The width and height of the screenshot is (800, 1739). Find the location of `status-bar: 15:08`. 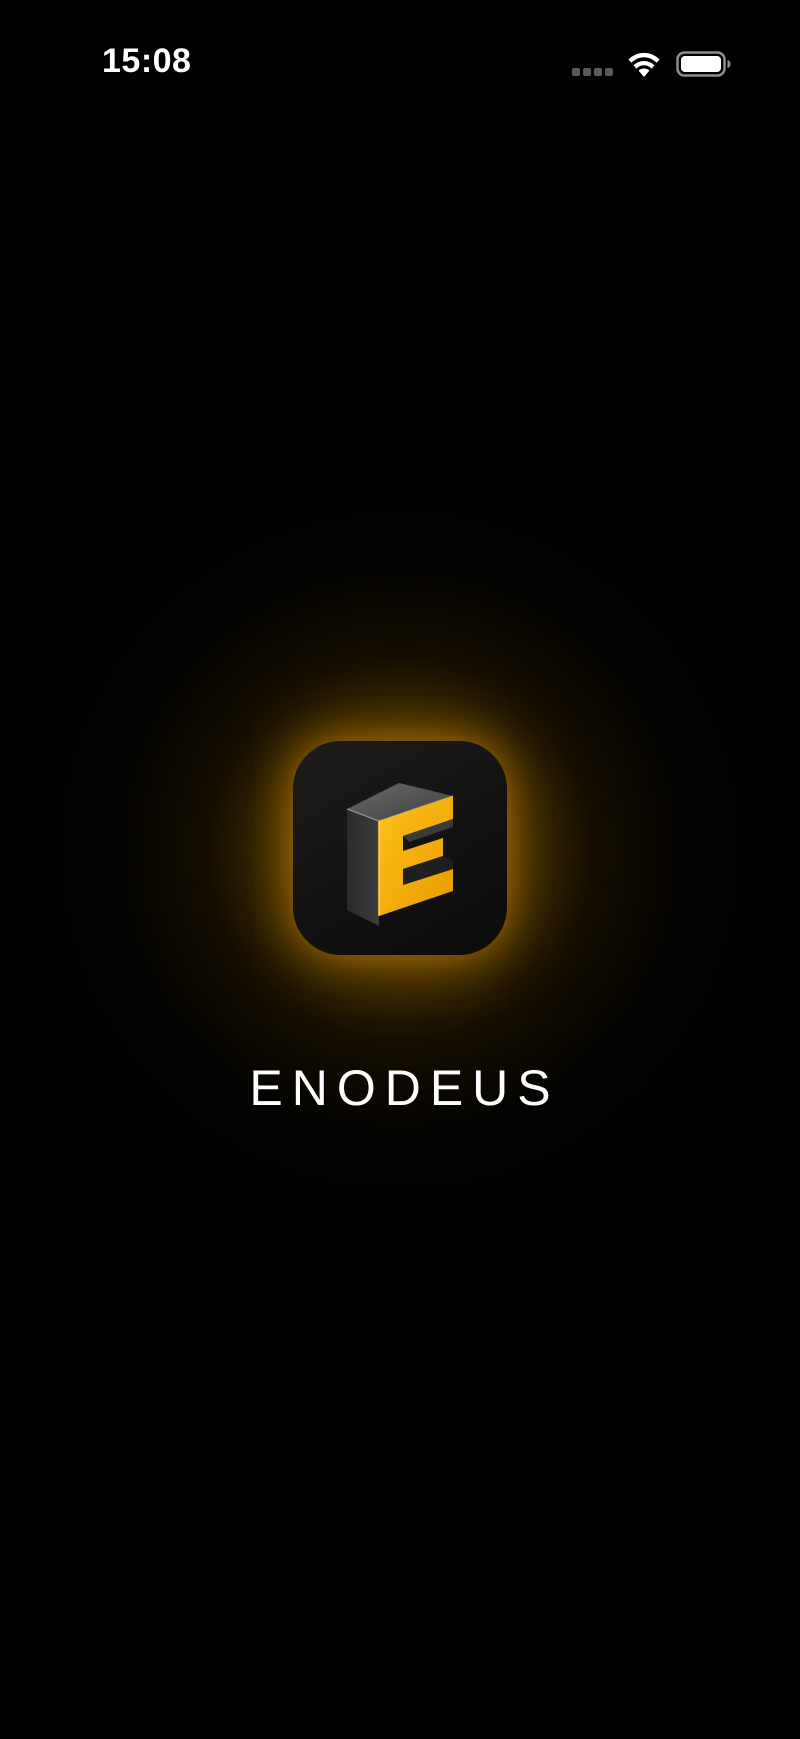

status-bar: 15:08 is located at coordinates (400, 65).